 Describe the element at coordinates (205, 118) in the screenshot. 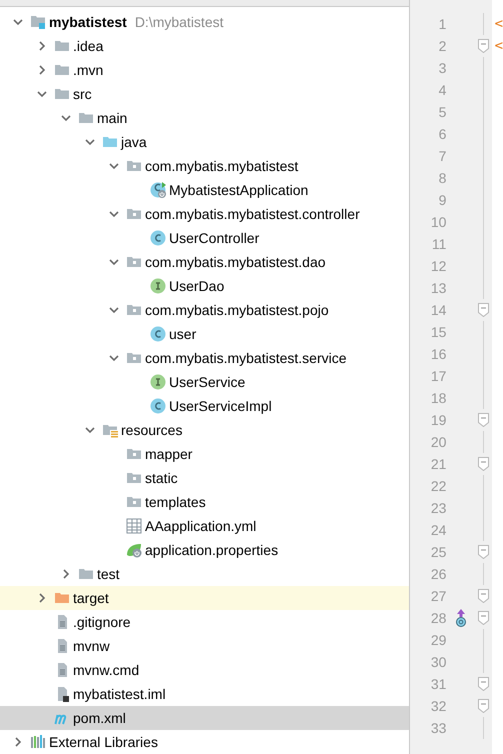

I see `tree-row: main` at that location.